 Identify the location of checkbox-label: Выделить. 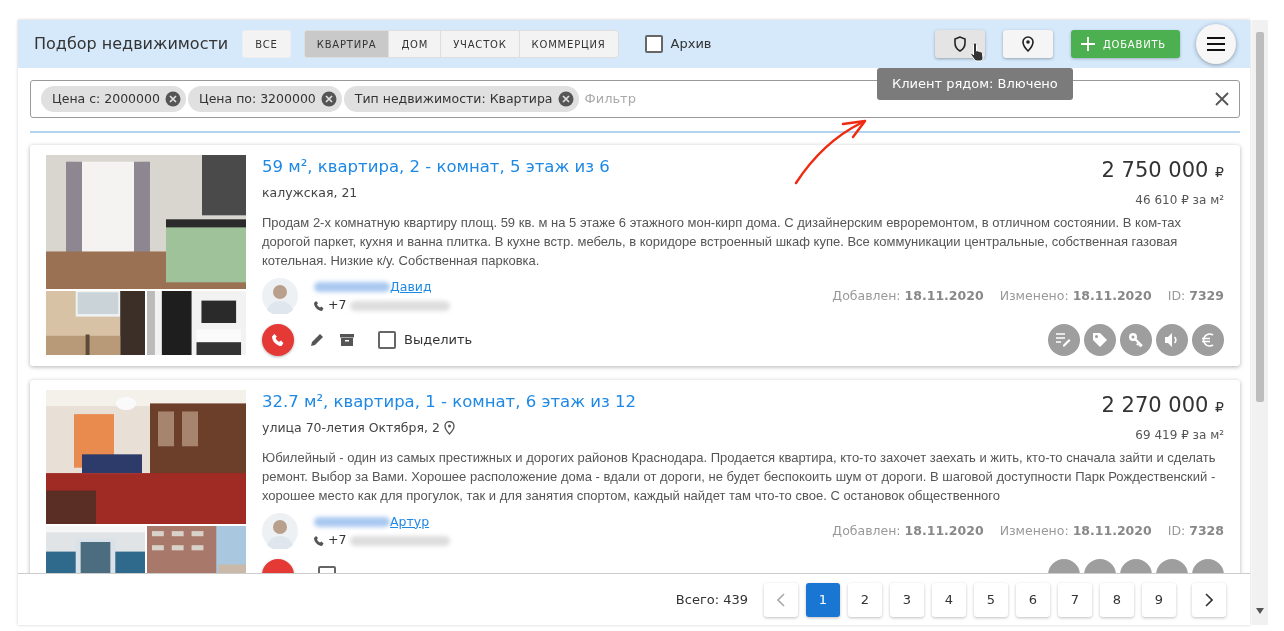
(438, 340).